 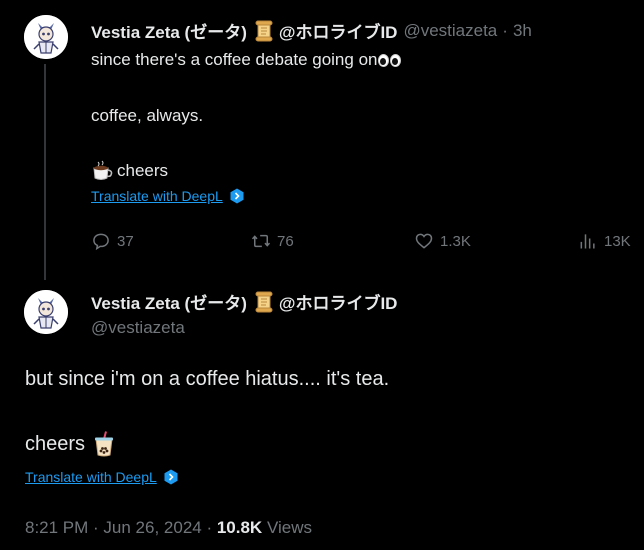 I want to click on views-label: Views, so click(x=287, y=527).